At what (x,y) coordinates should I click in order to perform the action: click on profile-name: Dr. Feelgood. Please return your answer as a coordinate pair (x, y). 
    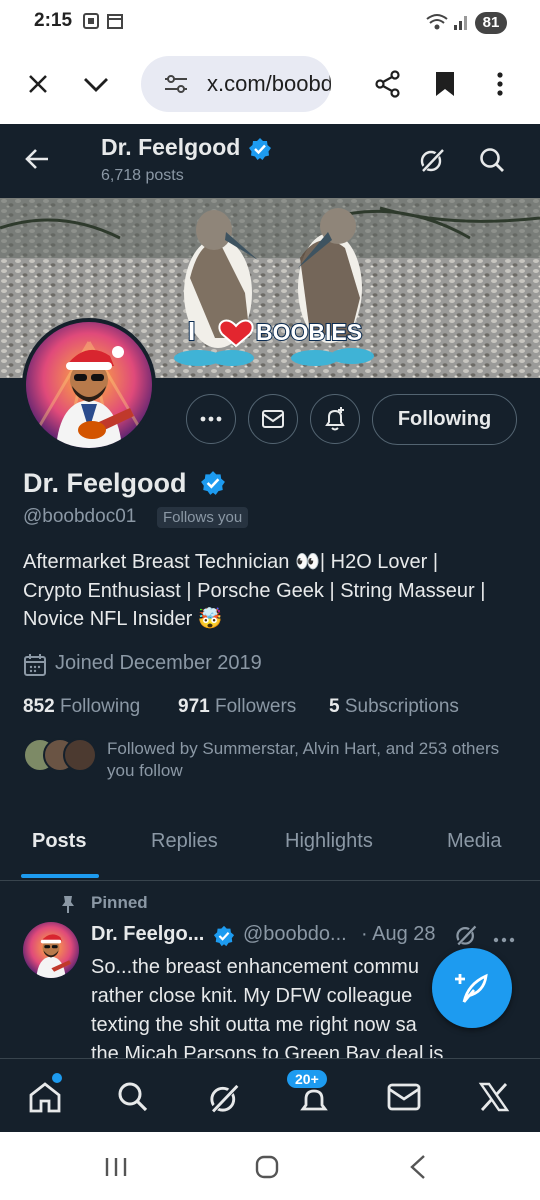
    Looking at the image, I should click on (105, 483).